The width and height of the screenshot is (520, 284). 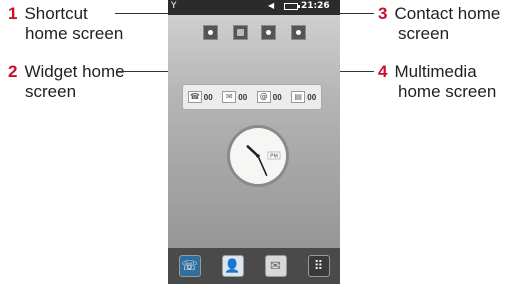 I want to click on missed-calls-widget: ☎ 00, so click(x=200, y=97).